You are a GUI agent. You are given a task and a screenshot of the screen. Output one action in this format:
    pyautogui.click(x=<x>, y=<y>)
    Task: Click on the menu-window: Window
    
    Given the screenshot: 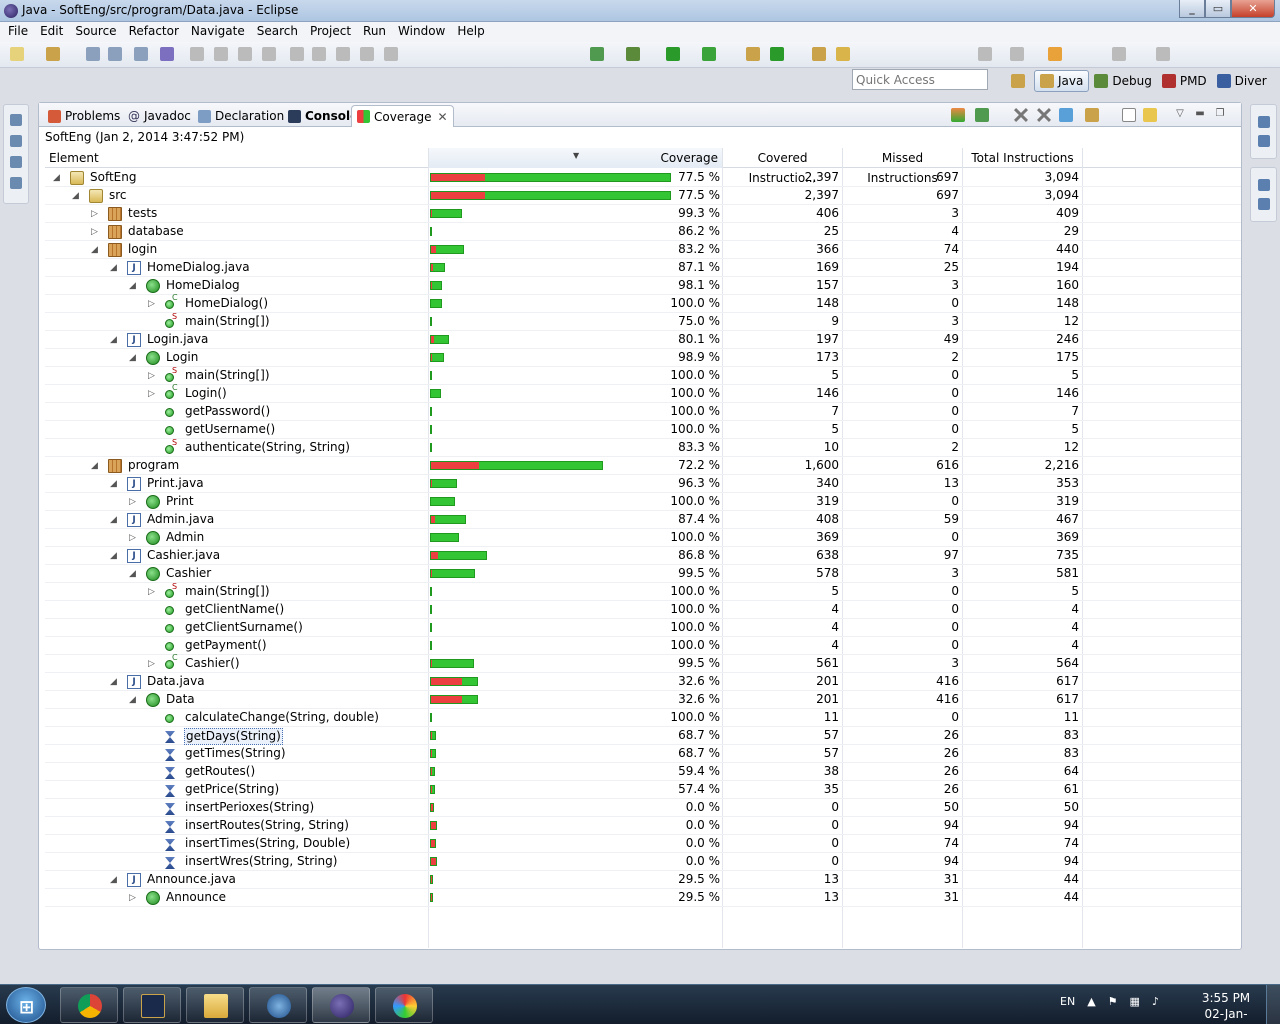 What is the action you would take?
    pyautogui.click(x=421, y=32)
    